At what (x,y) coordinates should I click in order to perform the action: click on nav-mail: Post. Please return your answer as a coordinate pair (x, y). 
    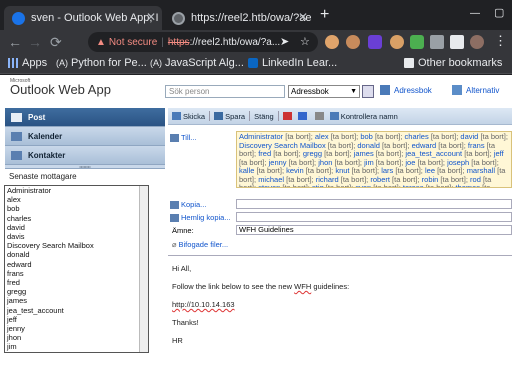
    Looking at the image, I should click on (85, 117).